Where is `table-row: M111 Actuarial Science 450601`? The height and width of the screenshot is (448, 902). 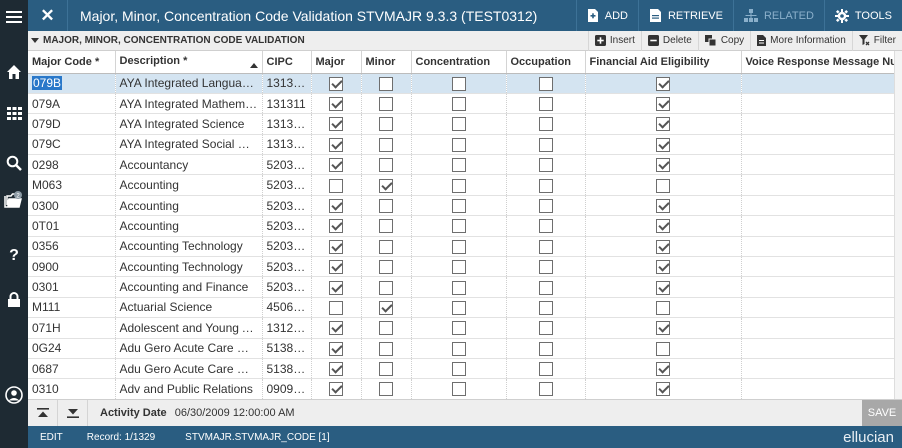
table-row: M111 Actuarial Science 450601 is located at coordinates (465, 308).